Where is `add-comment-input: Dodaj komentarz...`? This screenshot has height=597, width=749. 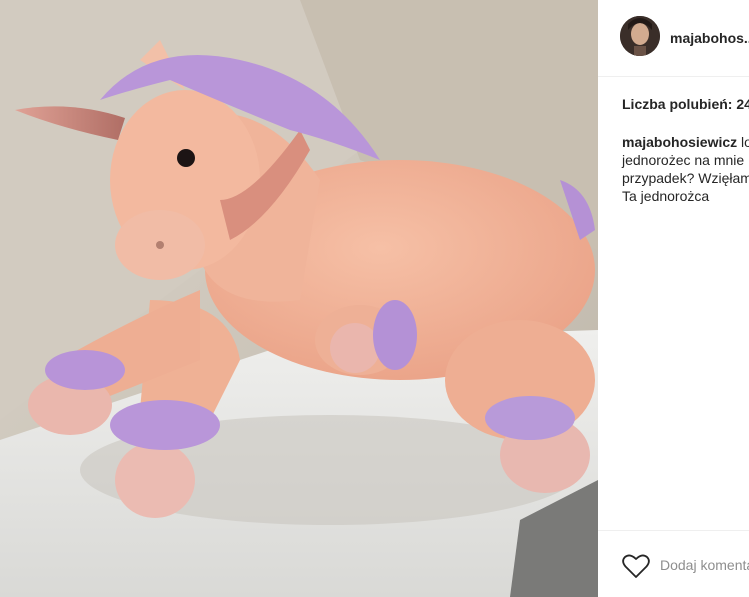 add-comment-input: Dodaj komentarz... is located at coordinates (704, 565).